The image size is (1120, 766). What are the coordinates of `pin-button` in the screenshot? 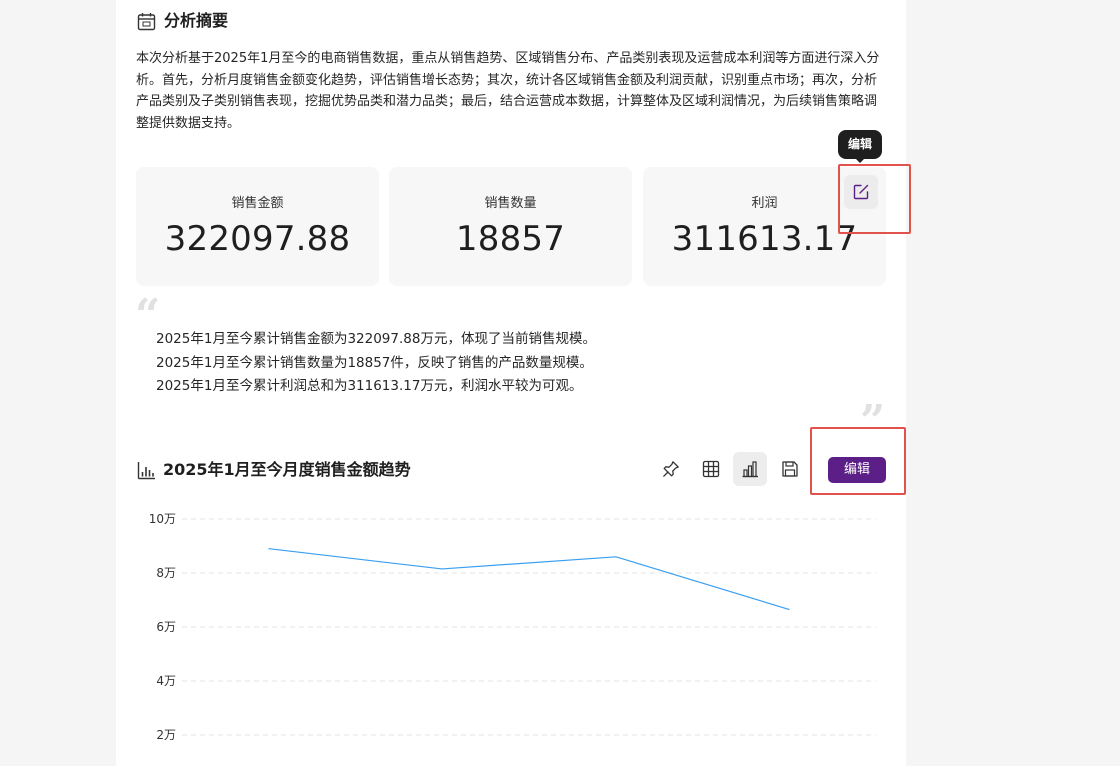 It's located at (671, 469).